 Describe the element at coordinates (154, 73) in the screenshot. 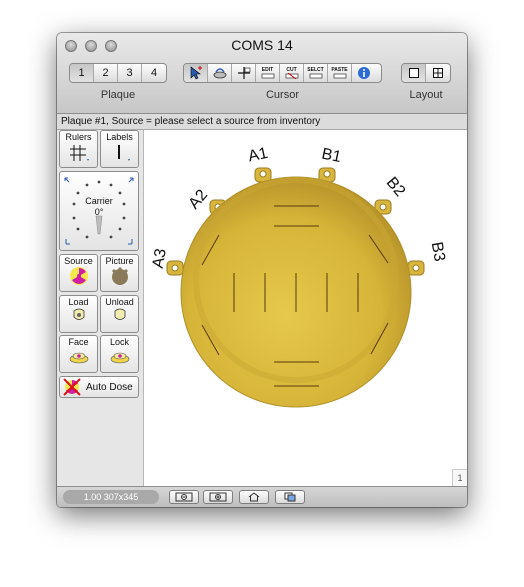

I see `plaque-4-button: 4` at that location.